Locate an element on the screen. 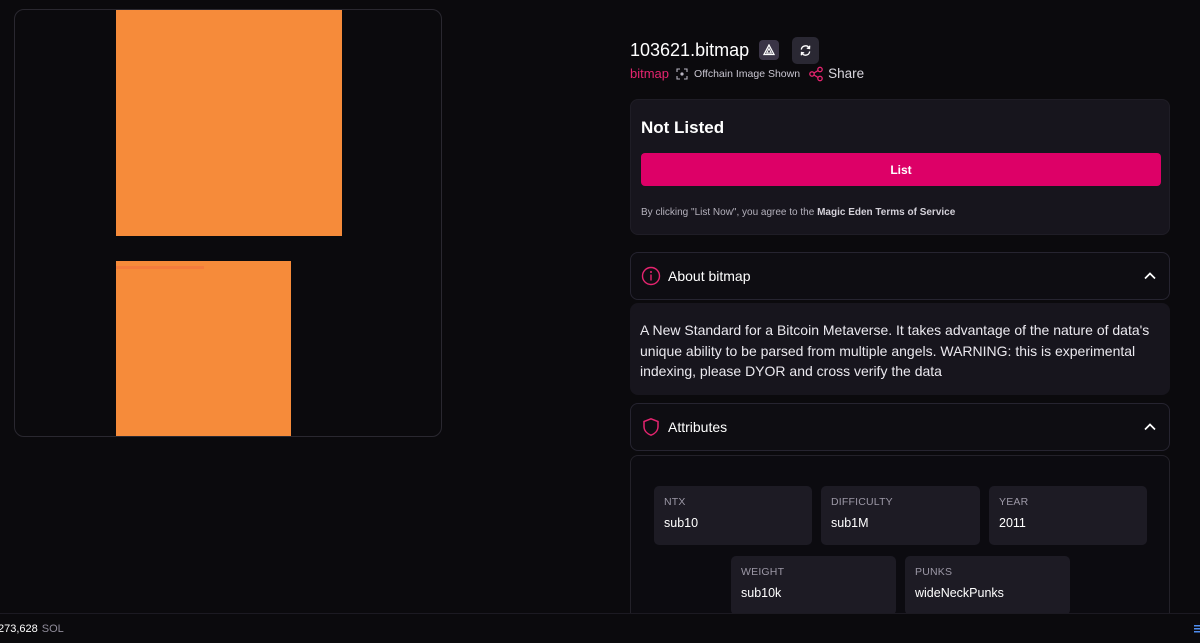  share-button: Share is located at coordinates (836, 74).